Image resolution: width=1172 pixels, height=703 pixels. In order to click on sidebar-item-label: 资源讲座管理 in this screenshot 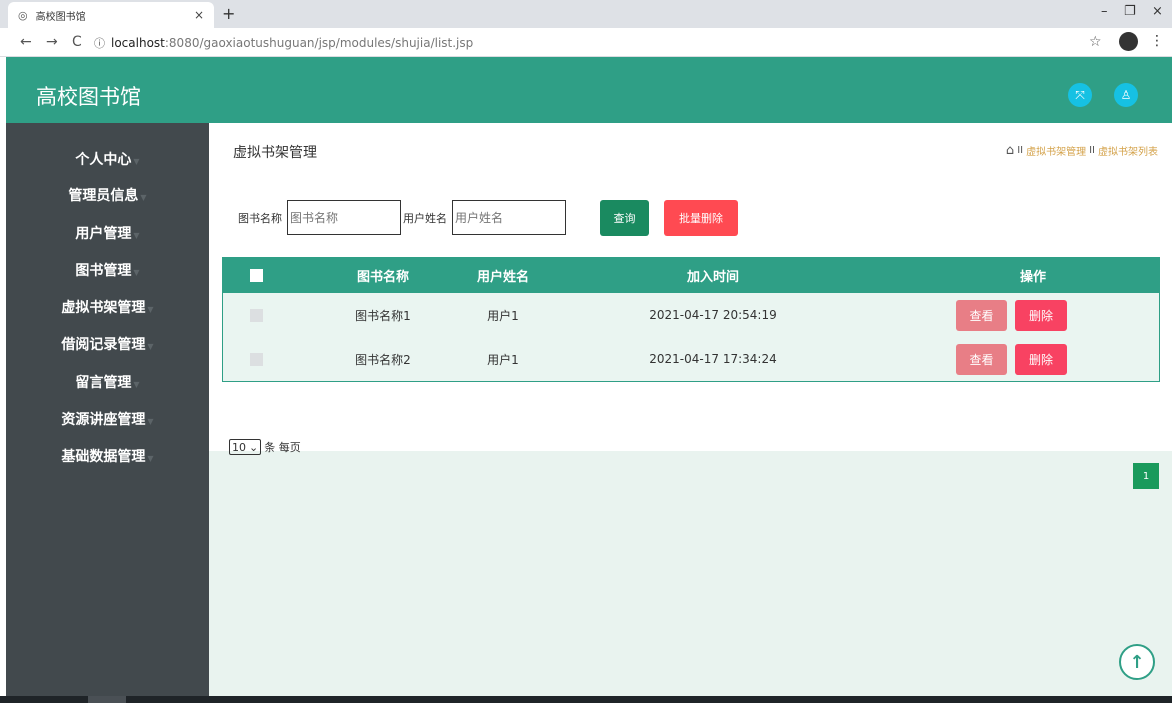, I will do `click(103, 420)`.